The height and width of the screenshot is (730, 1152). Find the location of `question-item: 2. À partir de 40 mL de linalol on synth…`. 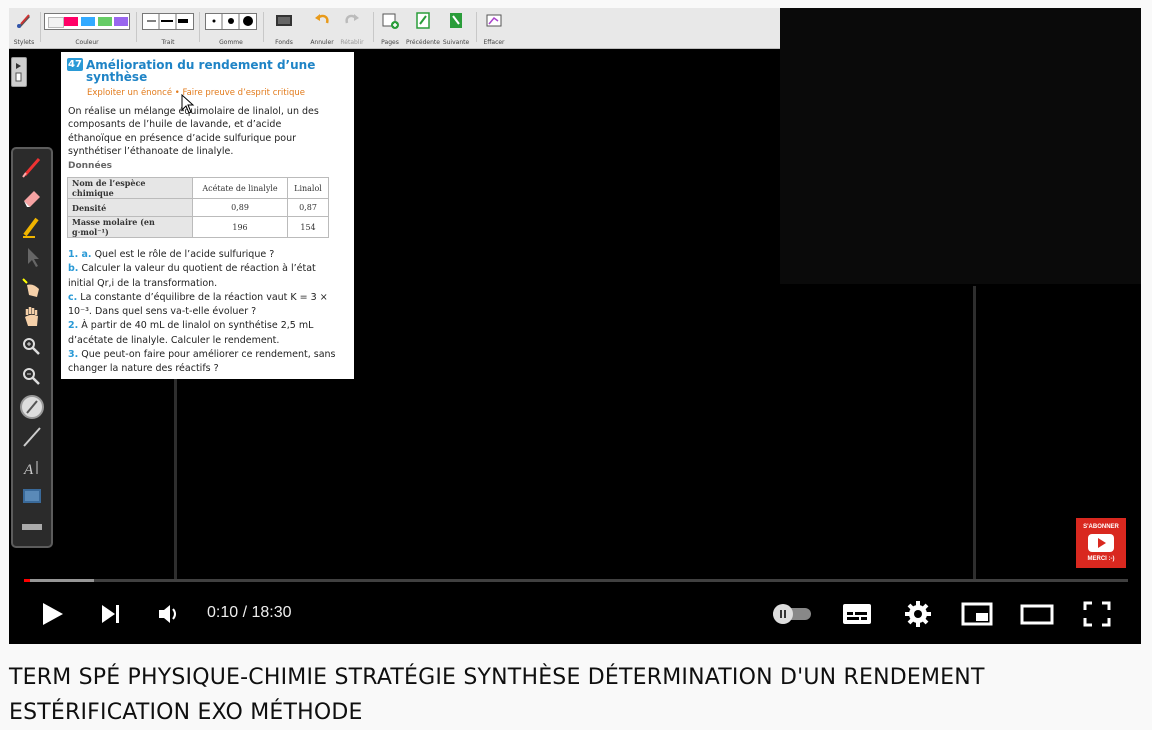

question-item: 2. À partir de 40 mL de linalol on synth… is located at coordinates (202, 333).